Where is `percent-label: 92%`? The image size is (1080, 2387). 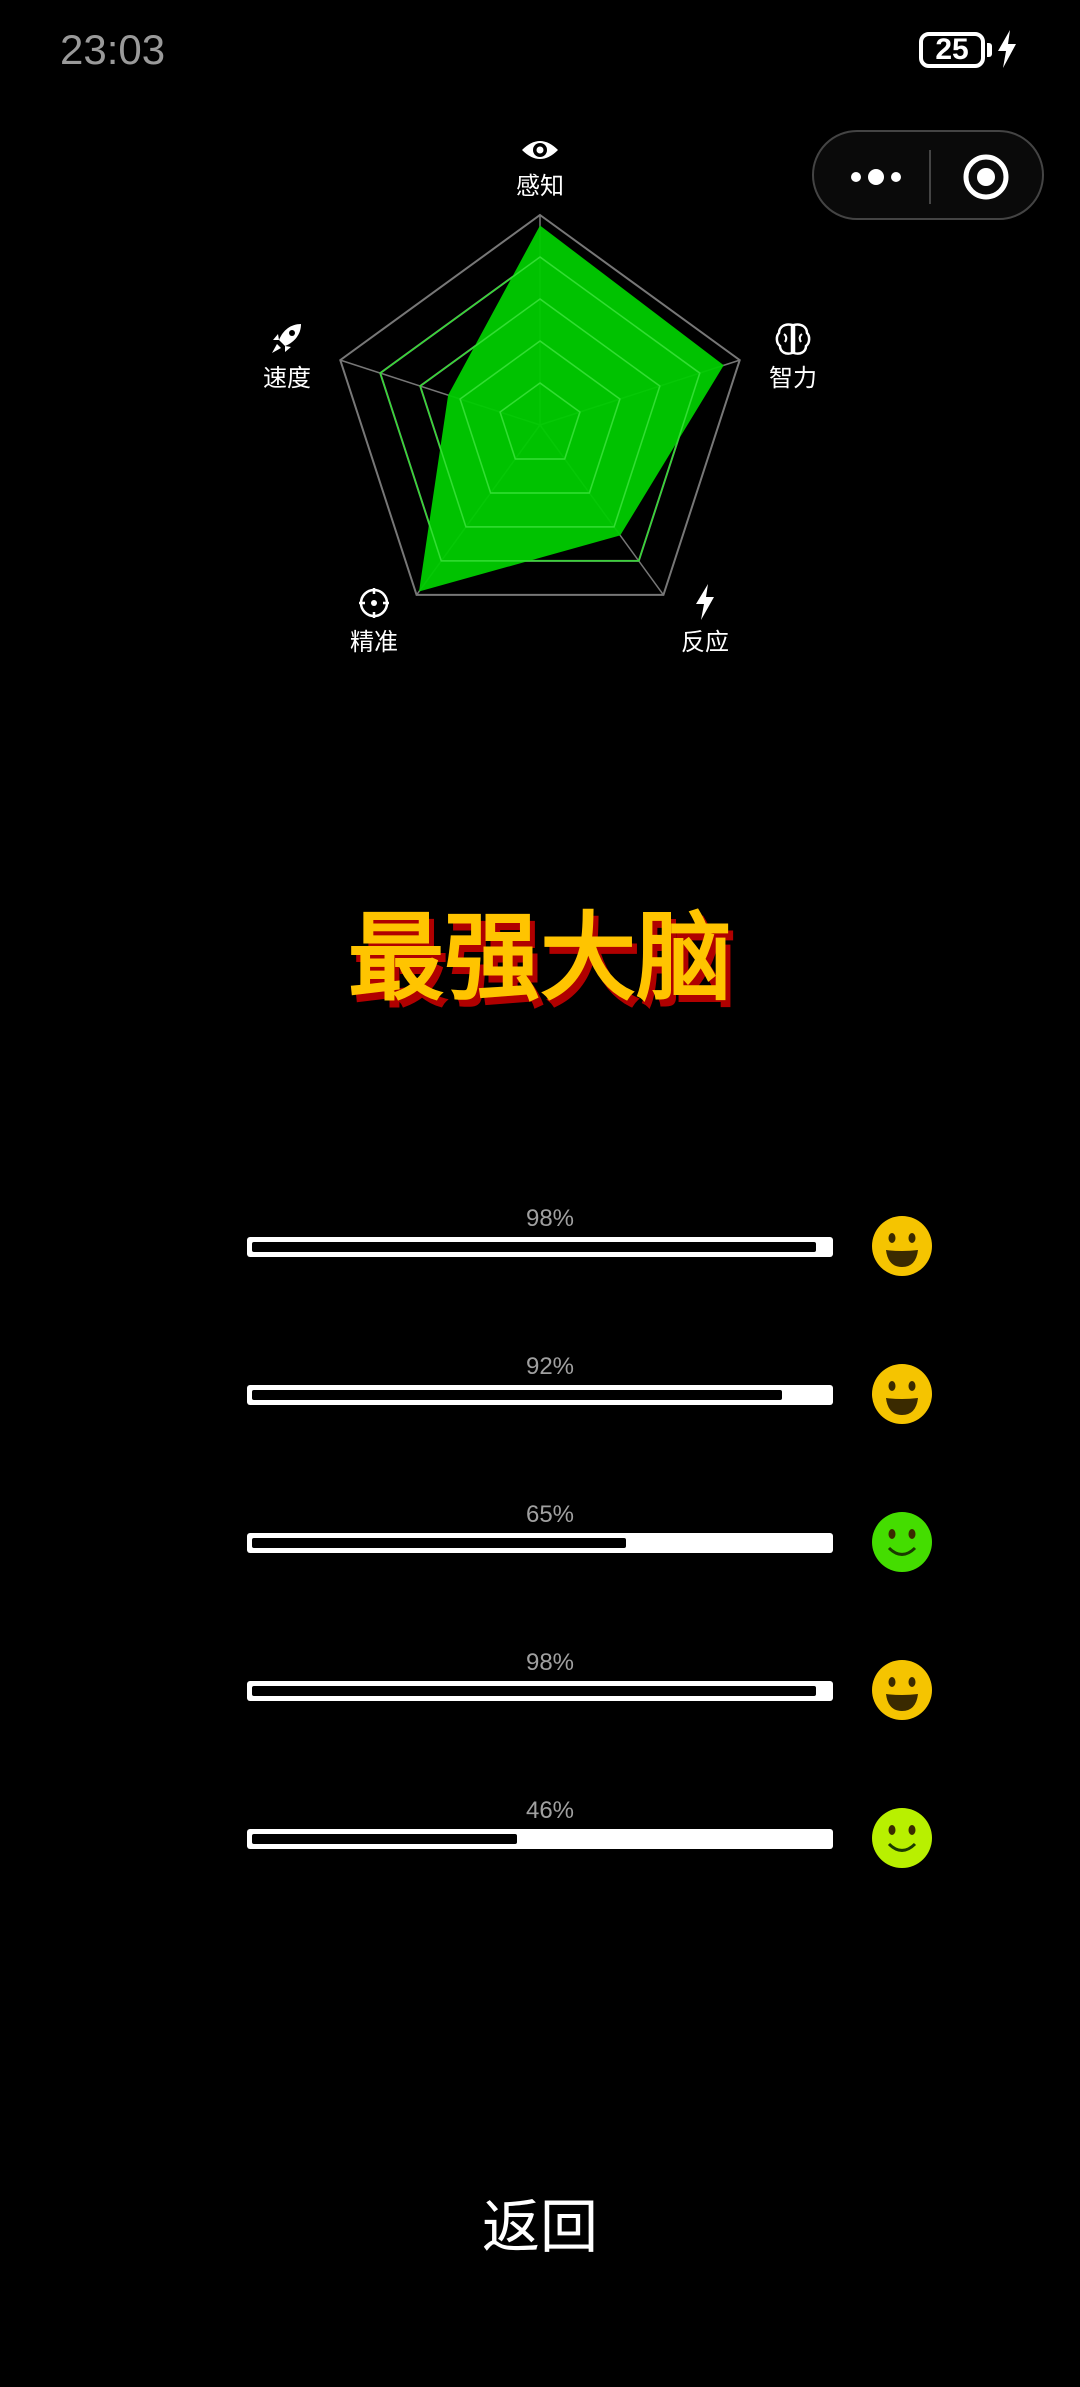
percent-label: 92% is located at coordinates (550, 1366).